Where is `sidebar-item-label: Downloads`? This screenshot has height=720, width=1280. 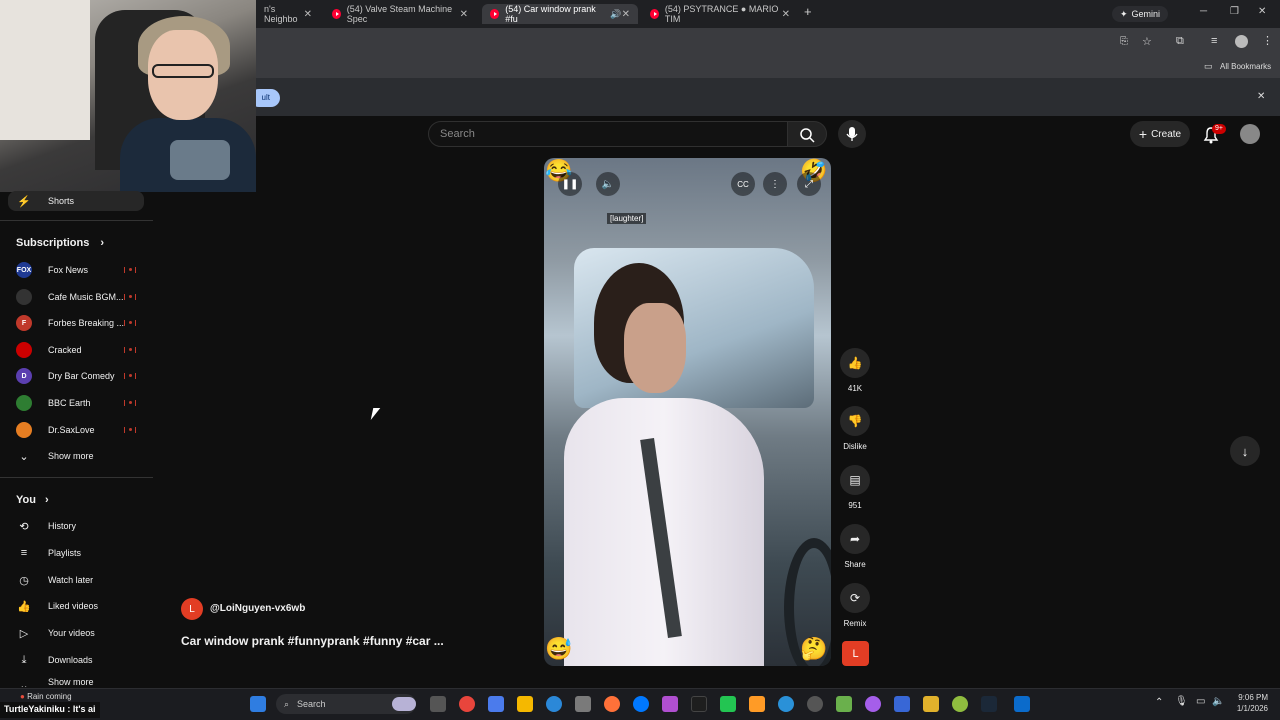
sidebar-item-label: Downloads is located at coordinates (70, 660).